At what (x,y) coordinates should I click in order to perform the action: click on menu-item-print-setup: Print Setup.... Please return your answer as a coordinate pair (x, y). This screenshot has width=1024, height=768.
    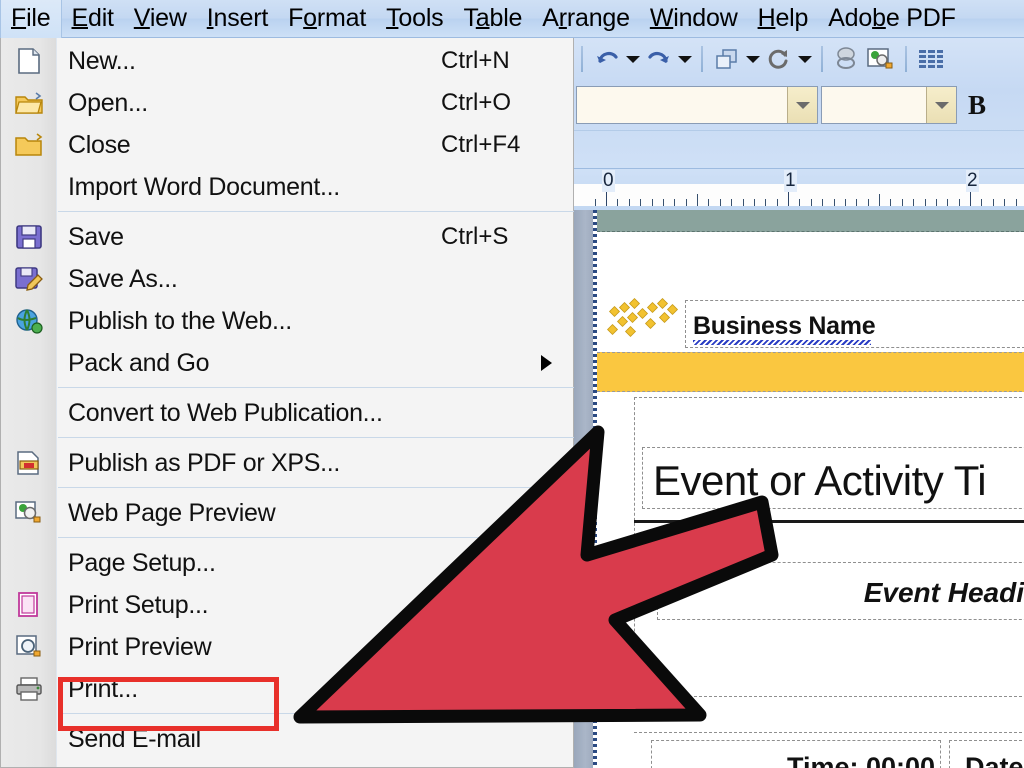
    Looking at the image, I should click on (287, 605).